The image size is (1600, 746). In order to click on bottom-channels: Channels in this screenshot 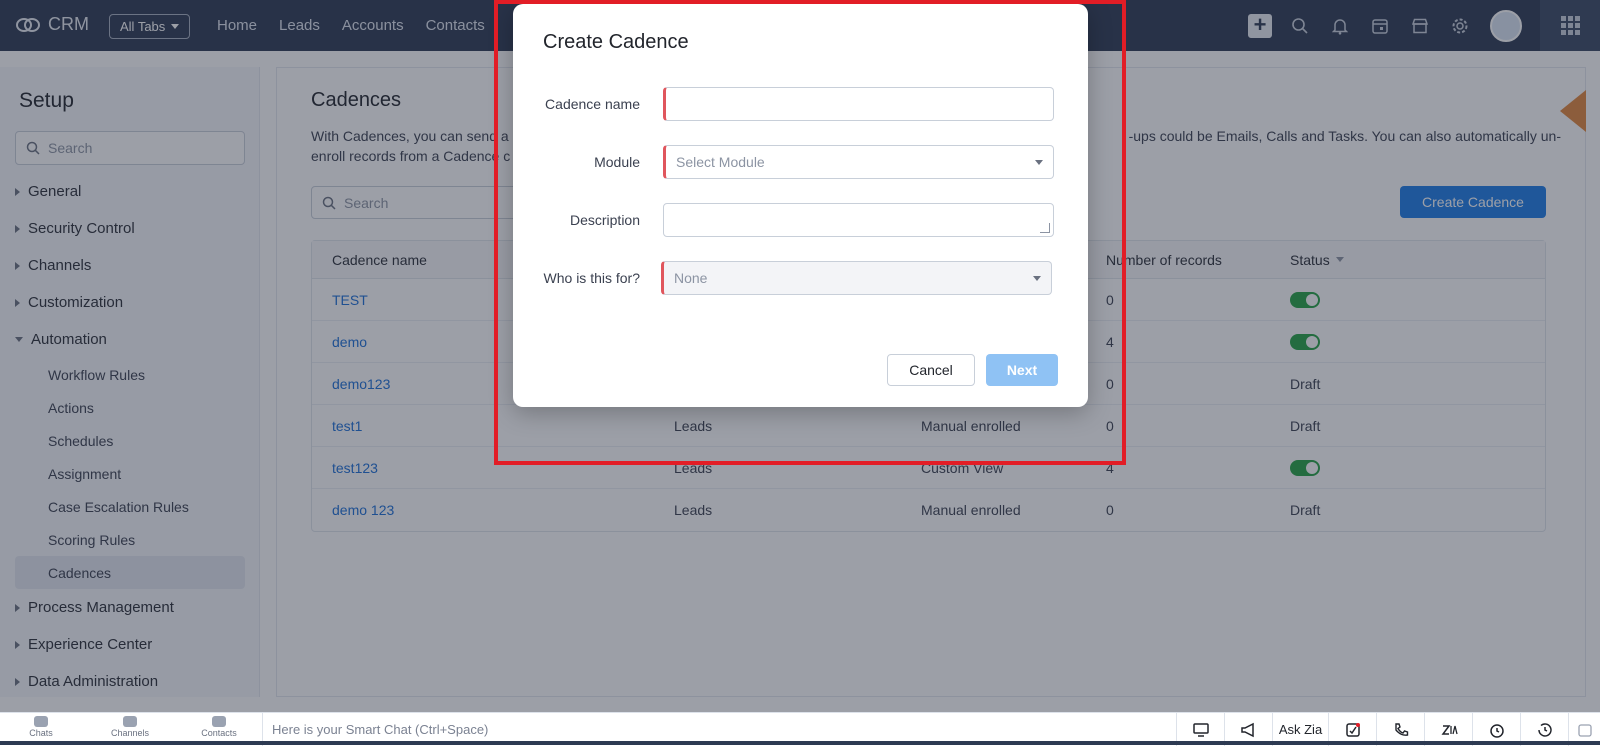, I will do `click(130, 727)`.